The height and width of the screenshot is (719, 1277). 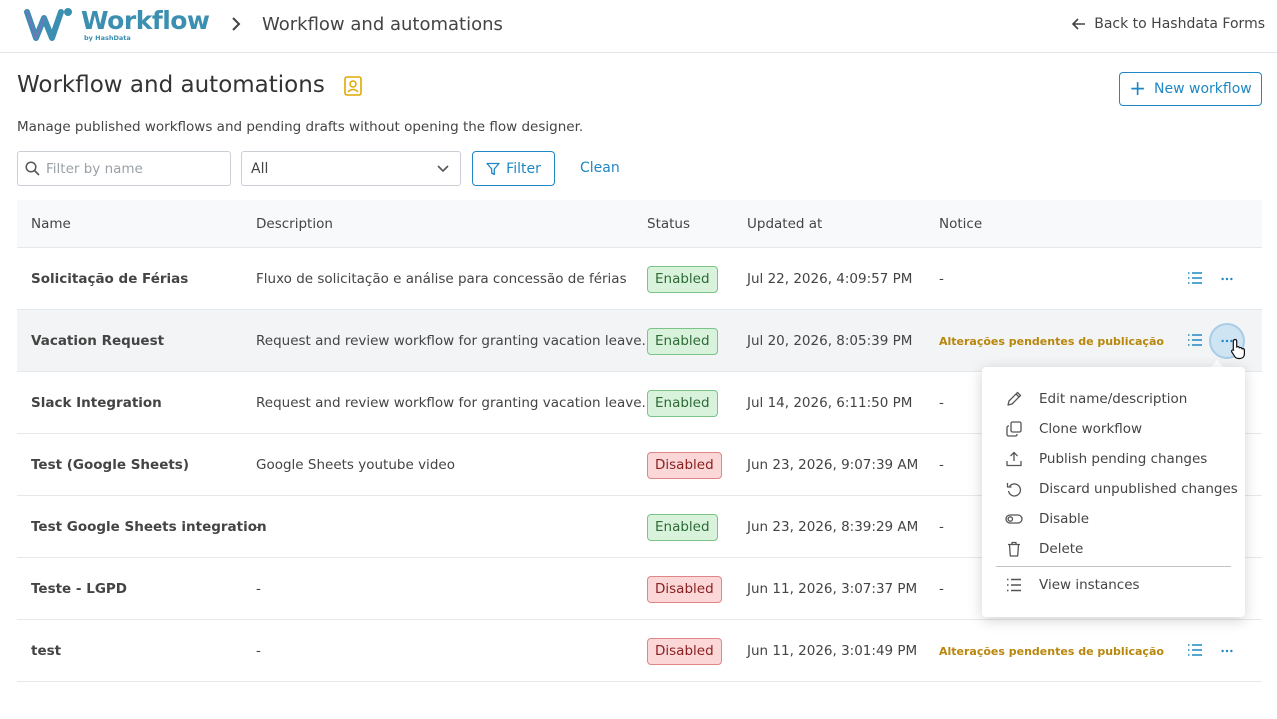 I want to click on menu-item-edit-name-description: Edit name/description, so click(x=1113, y=399).